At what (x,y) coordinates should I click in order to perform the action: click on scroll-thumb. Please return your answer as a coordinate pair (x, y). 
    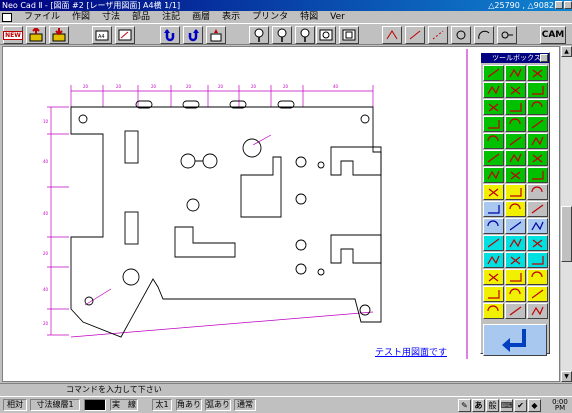
    Looking at the image, I should click on (566, 234).